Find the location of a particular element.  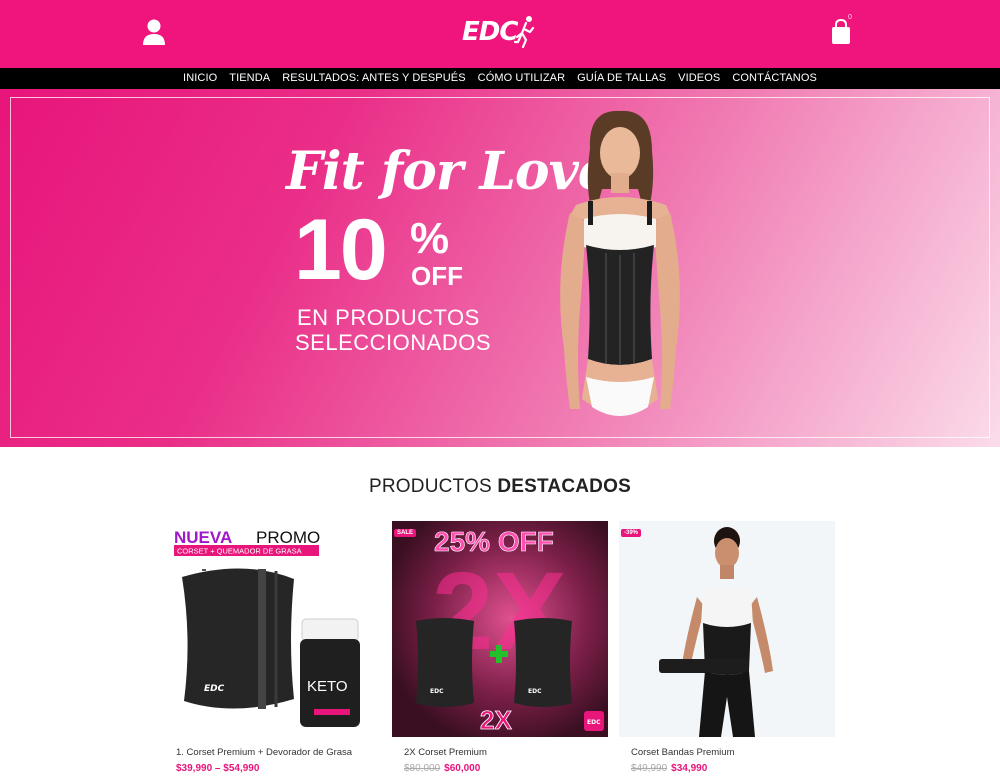

logo-text: EDC is located at coordinates (490, 32).